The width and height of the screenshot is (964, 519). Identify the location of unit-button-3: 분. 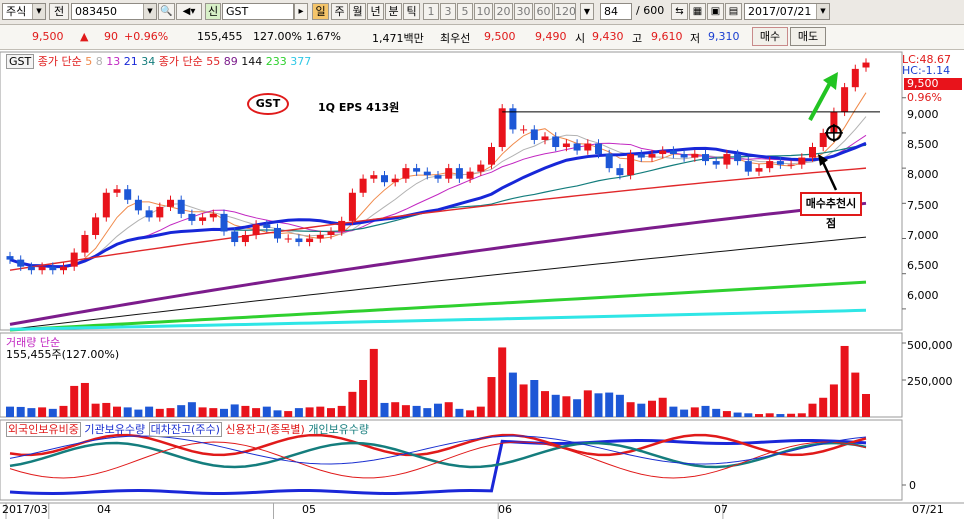
(393, 11).